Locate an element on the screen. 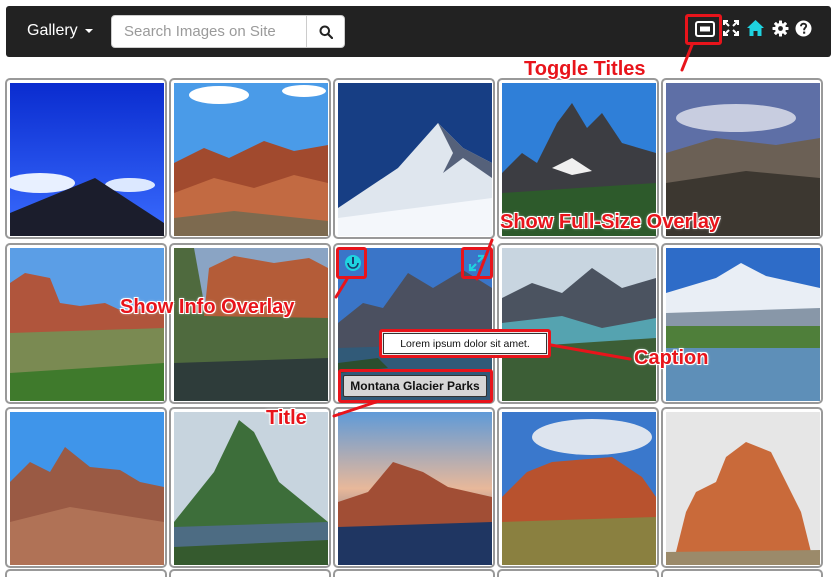 The width and height of the screenshot is (836, 577). fullscreen-icon is located at coordinates (731, 28).